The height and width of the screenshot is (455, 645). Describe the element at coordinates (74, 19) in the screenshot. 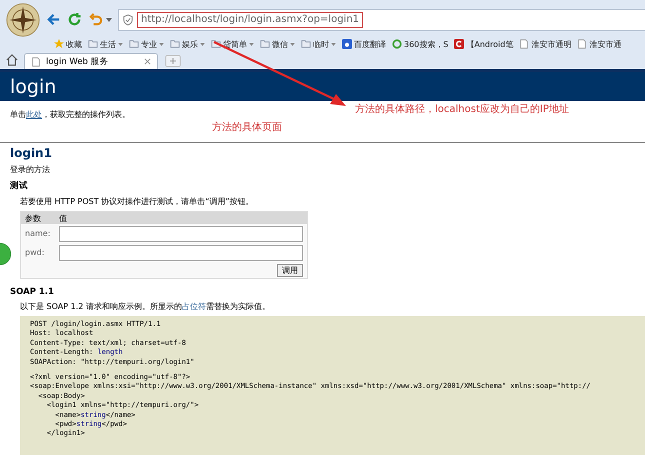

I see `refresh-icon` at that location.